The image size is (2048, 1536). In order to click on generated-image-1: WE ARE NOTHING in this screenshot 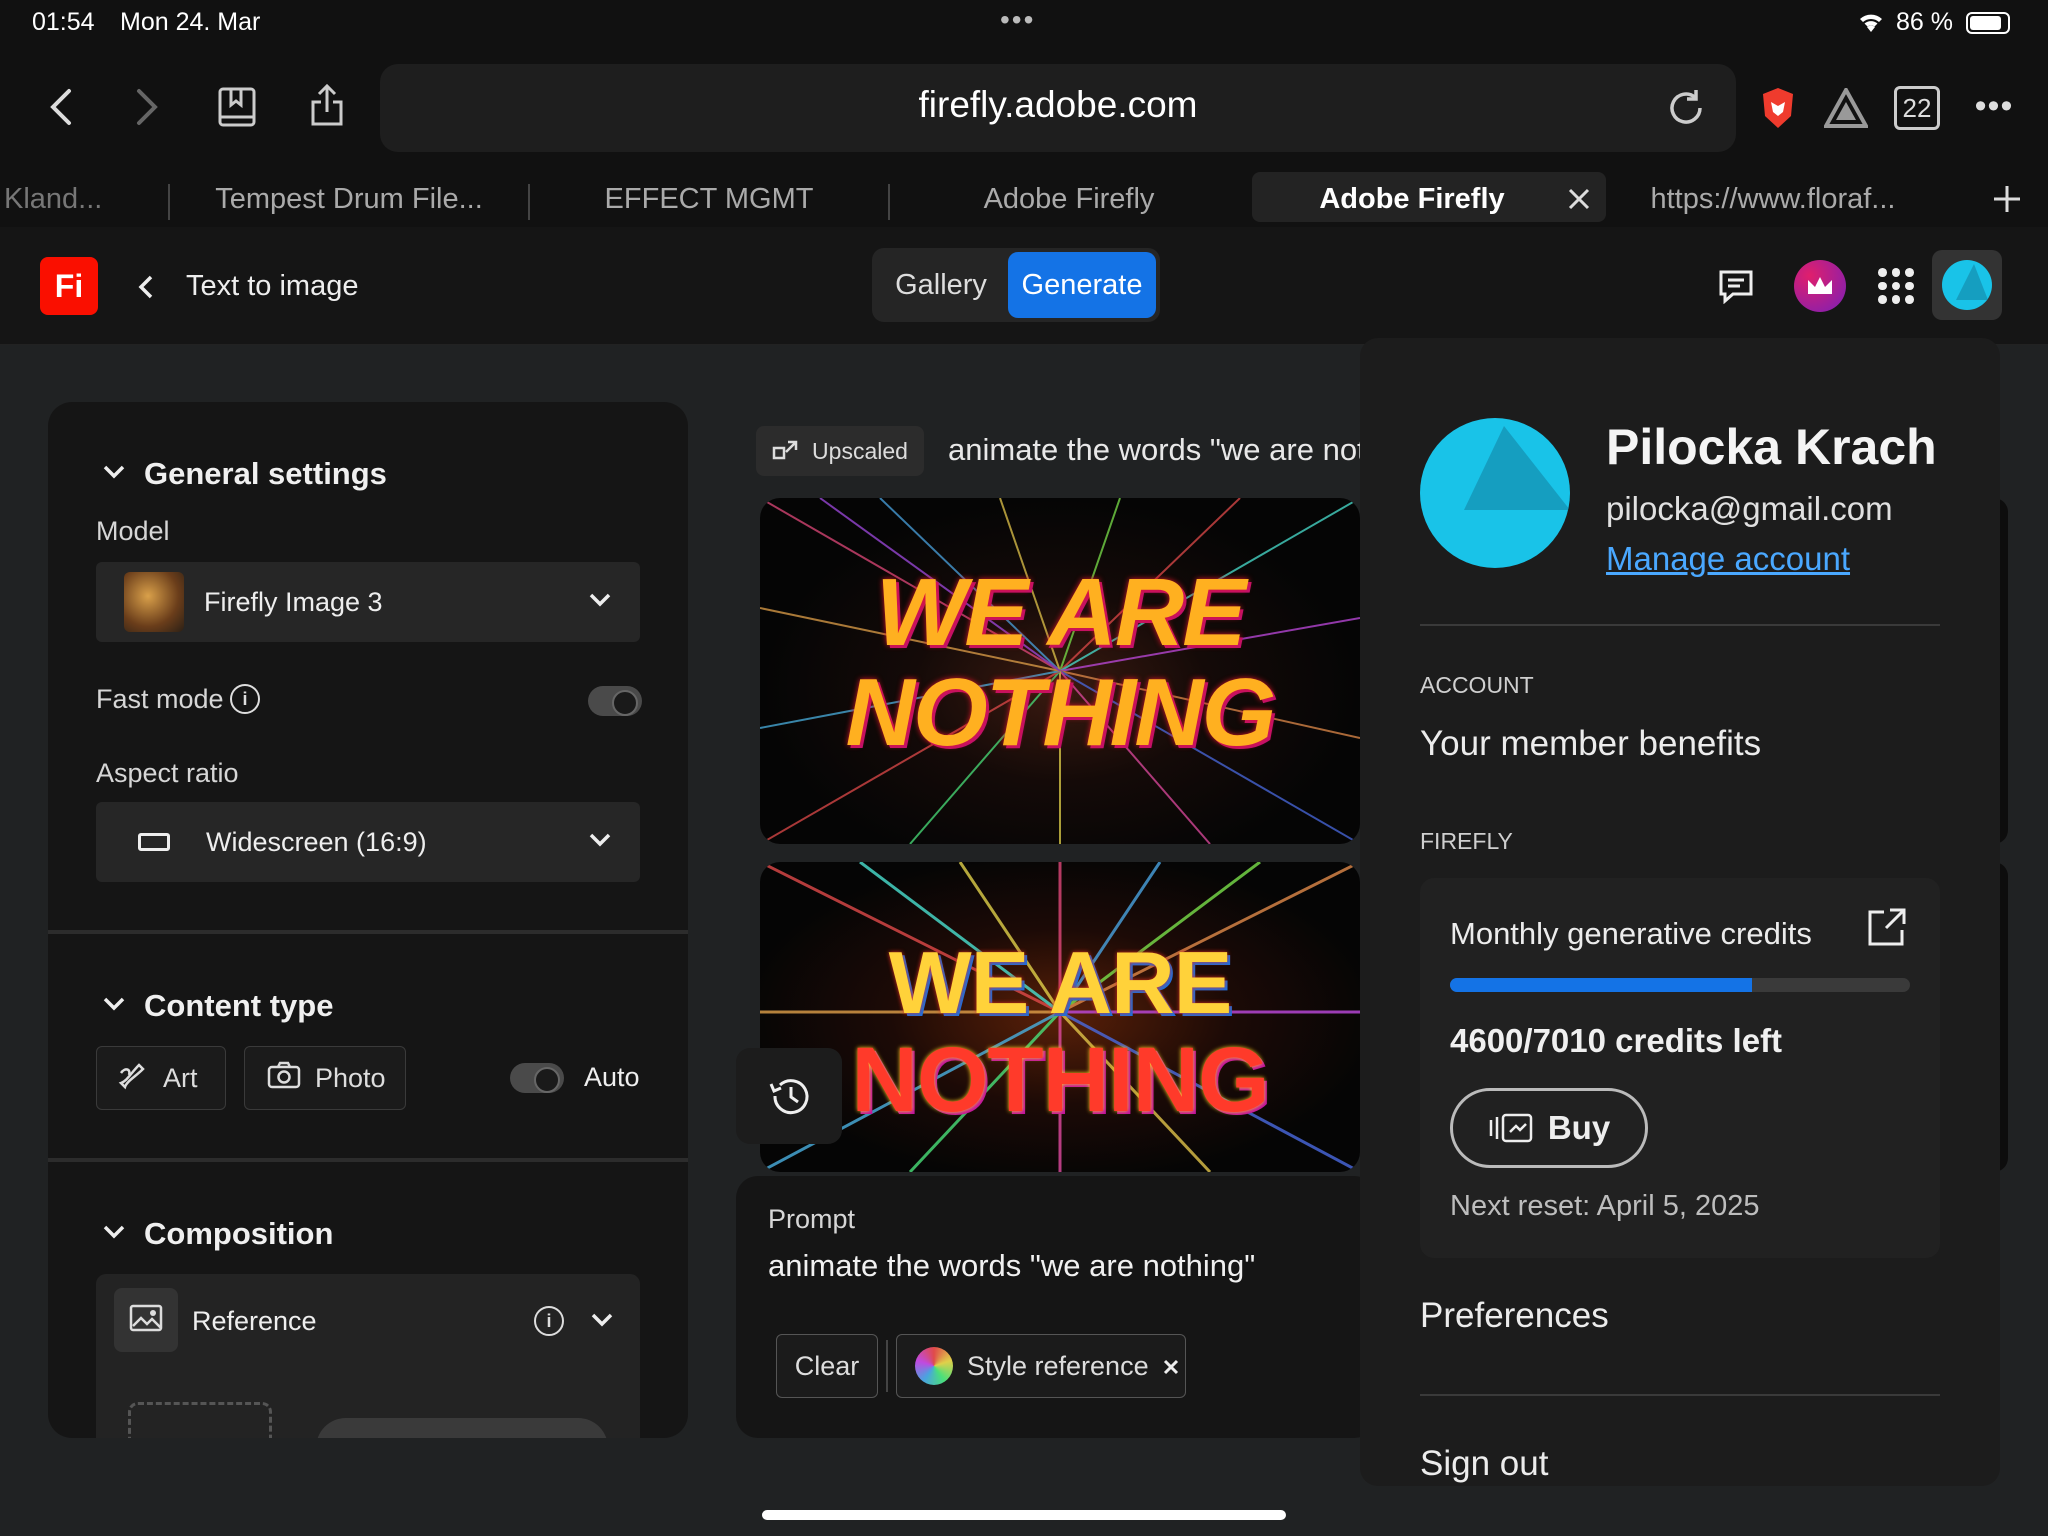, I will do `click(1060, 671)`.